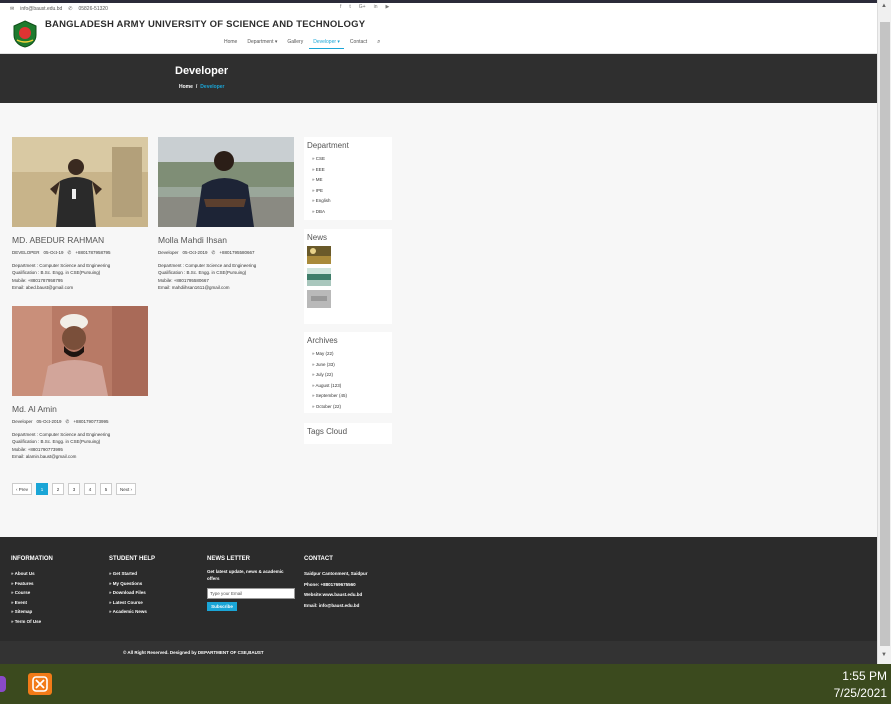 Image resolution: width=891 pixels, height=704 pixels. Describe the element at coordinates (74, 489) in the screenshot. I see `pagination-page: 3` at that location.